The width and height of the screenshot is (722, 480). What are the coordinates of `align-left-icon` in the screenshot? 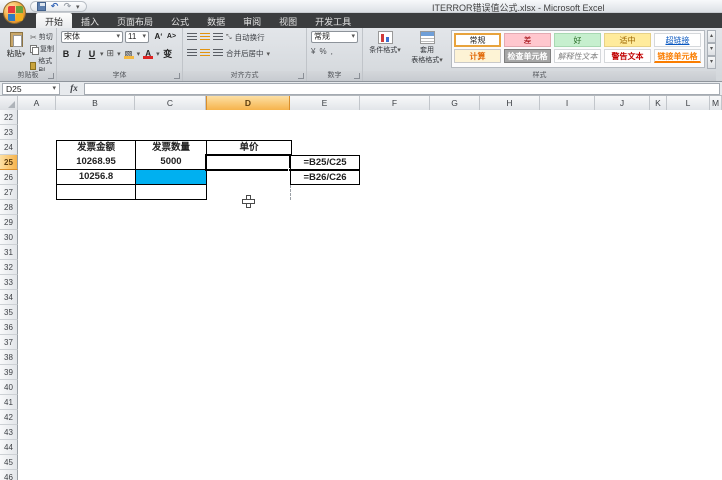 It's located at (192, 53).